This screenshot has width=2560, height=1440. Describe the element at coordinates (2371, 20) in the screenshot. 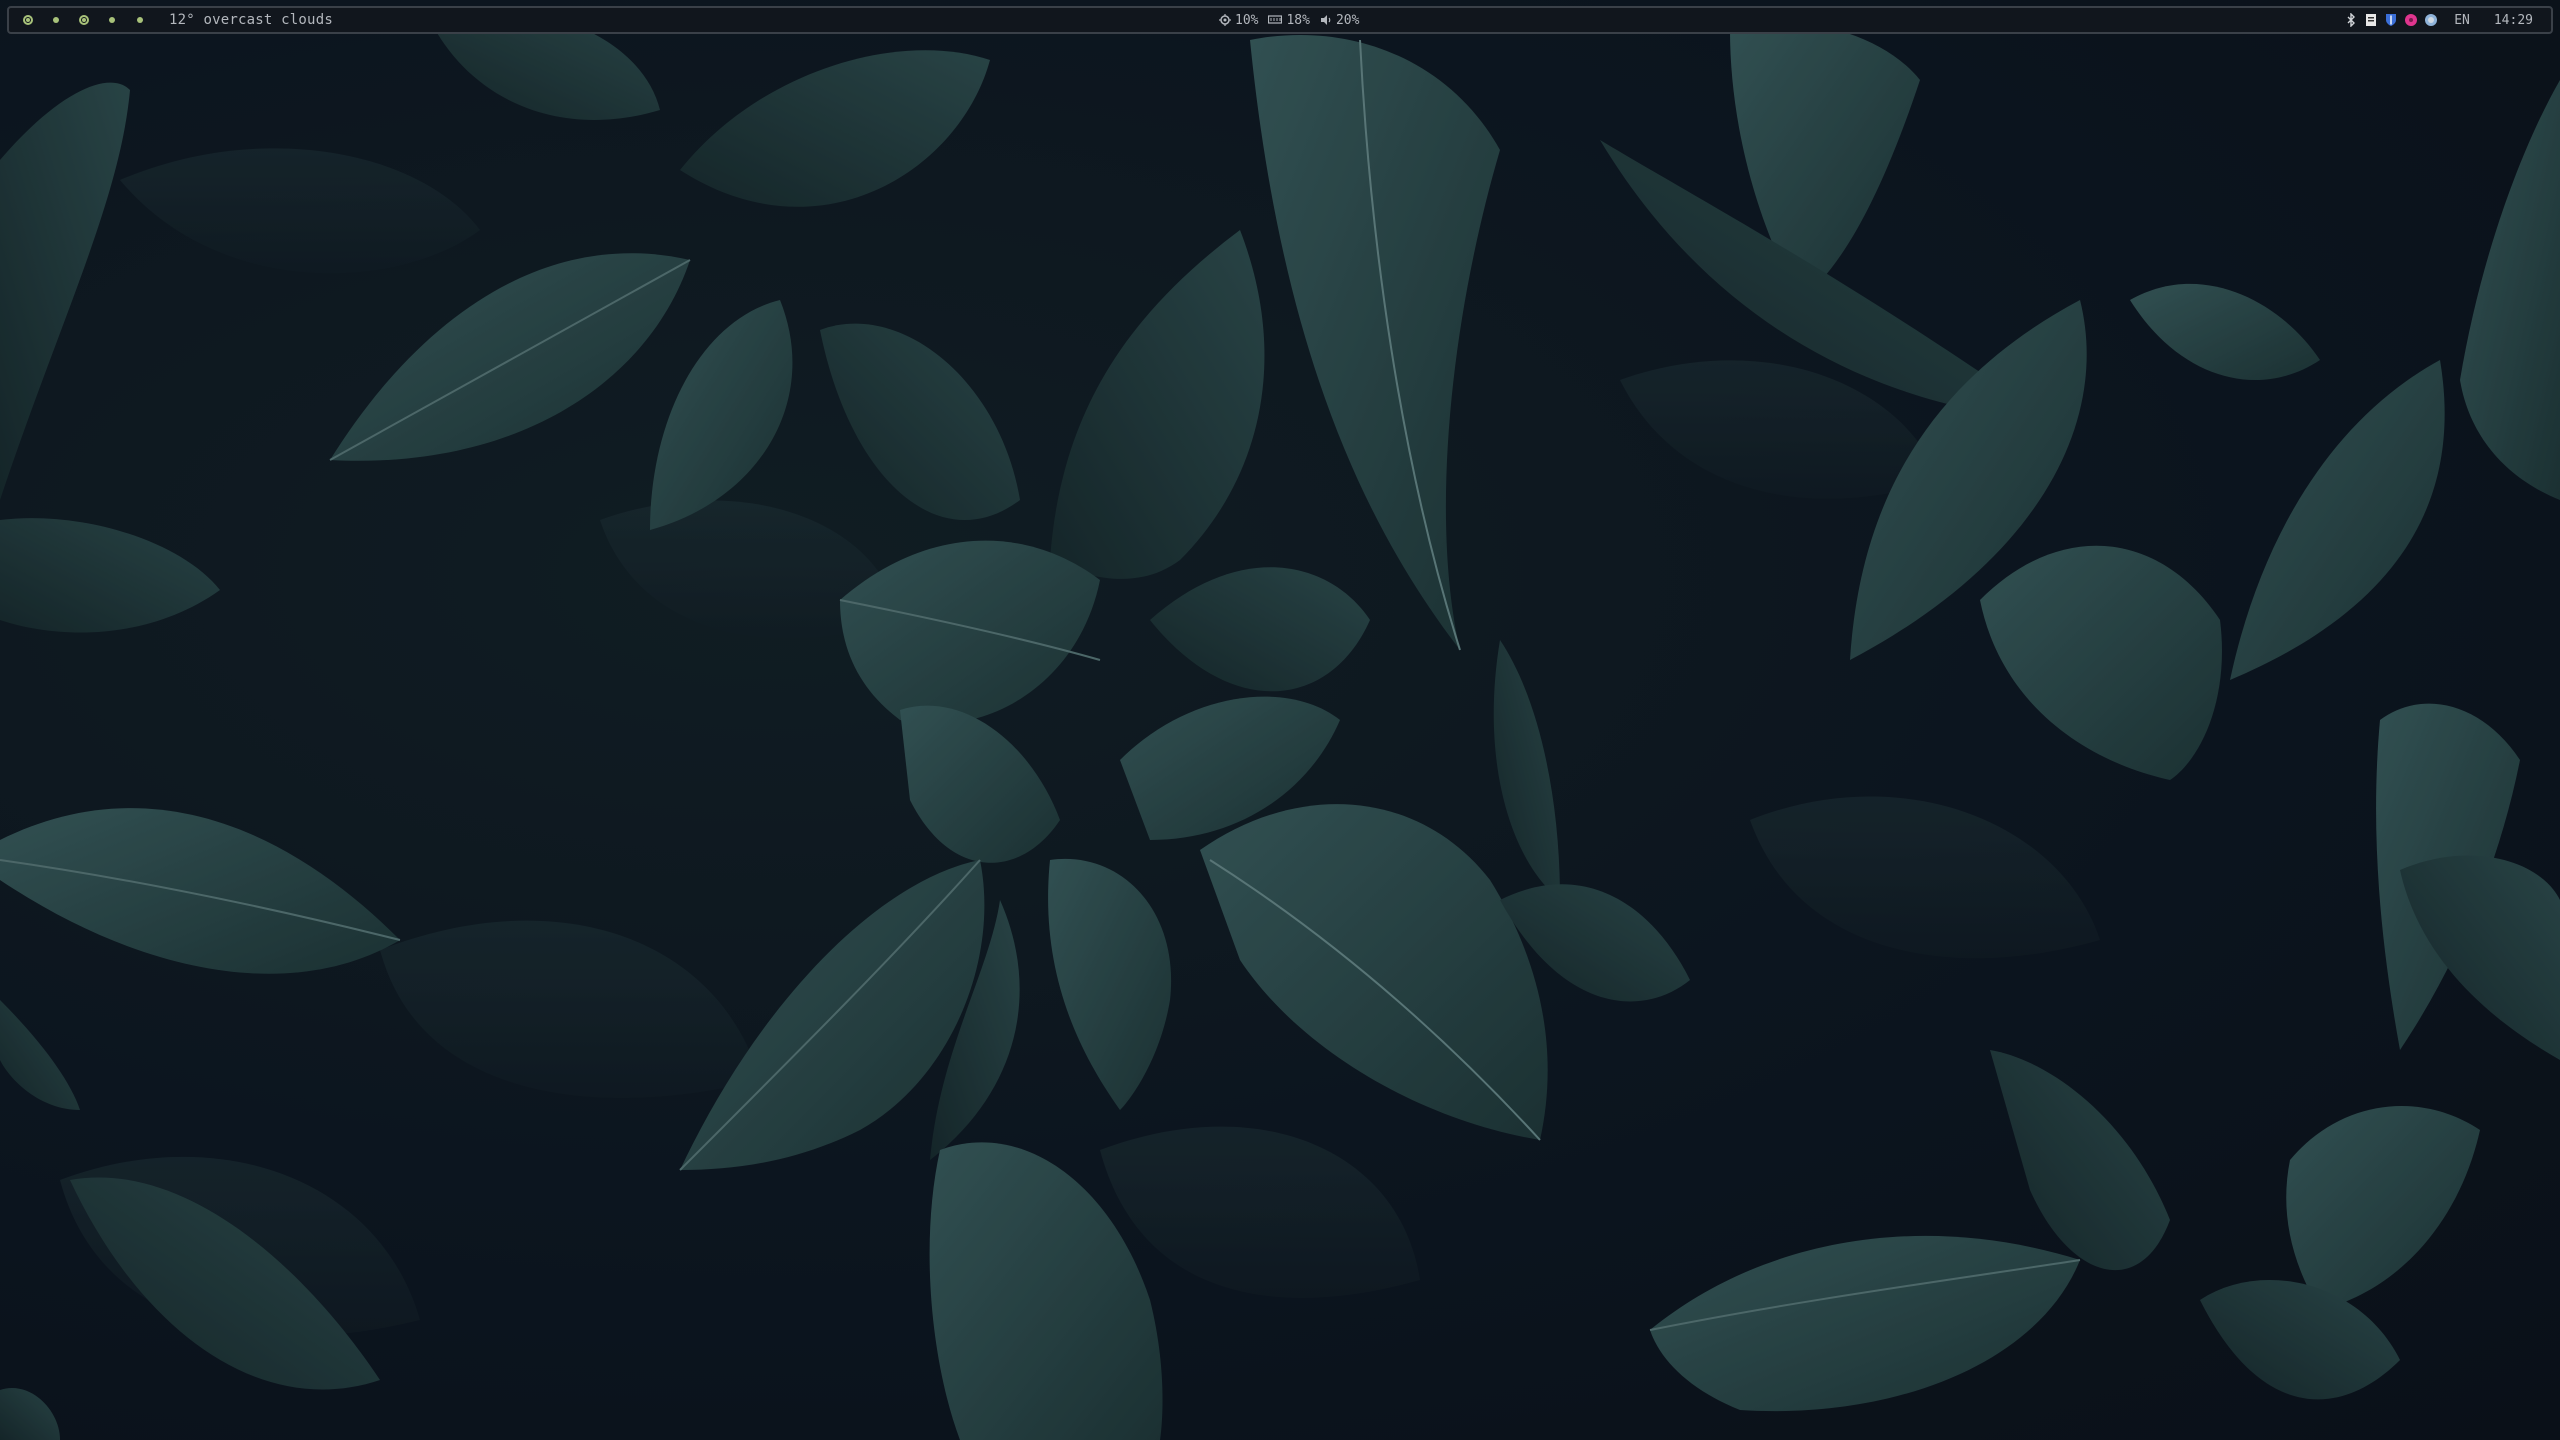

I see `clipboard-icon` at that location.